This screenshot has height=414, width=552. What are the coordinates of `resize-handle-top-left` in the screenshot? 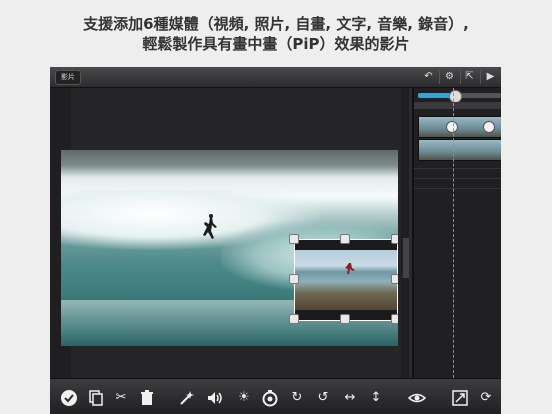 It's located at (294, 239).